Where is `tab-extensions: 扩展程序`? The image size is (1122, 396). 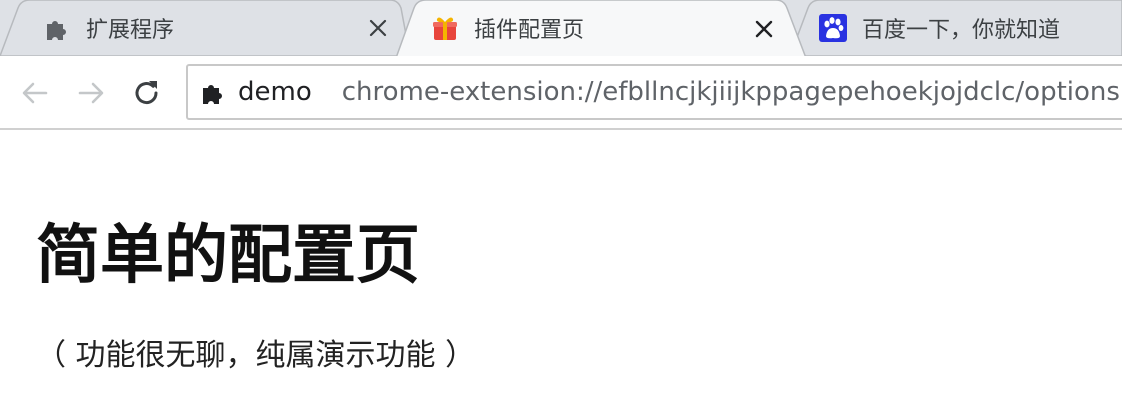 tab-extensions: 扩展程序 is located at coordinates (205, 28).